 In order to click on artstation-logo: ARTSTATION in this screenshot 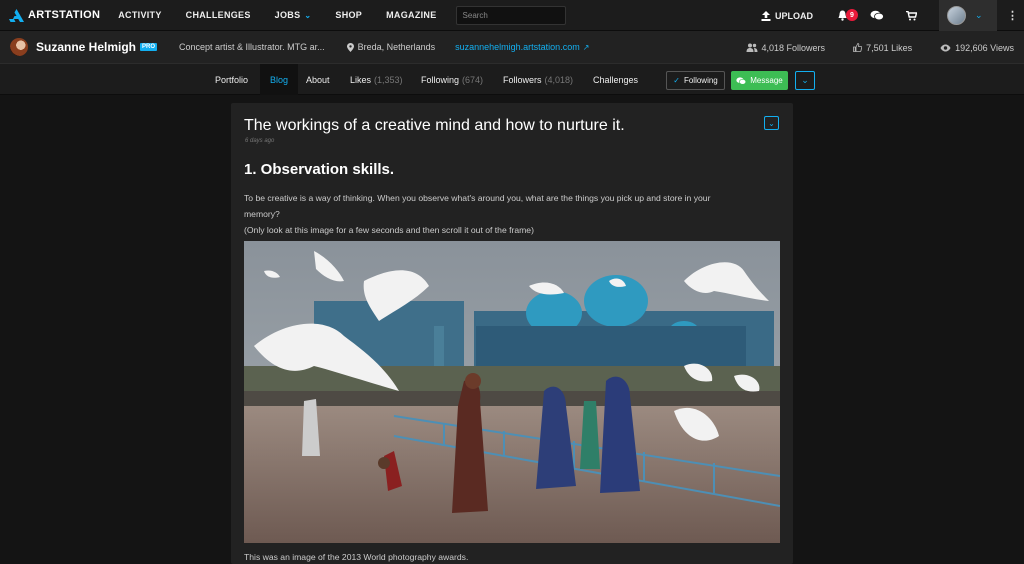, I will do `click(55, 15)`.